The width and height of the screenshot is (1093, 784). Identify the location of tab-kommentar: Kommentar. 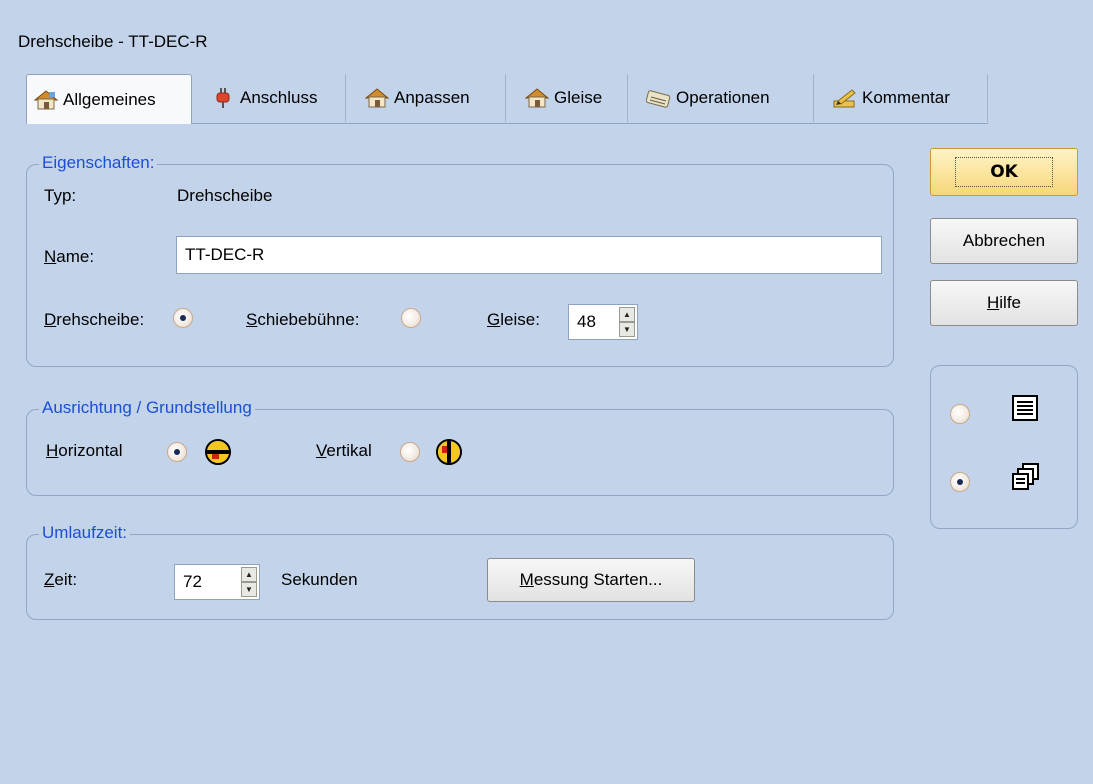
(907, 98).